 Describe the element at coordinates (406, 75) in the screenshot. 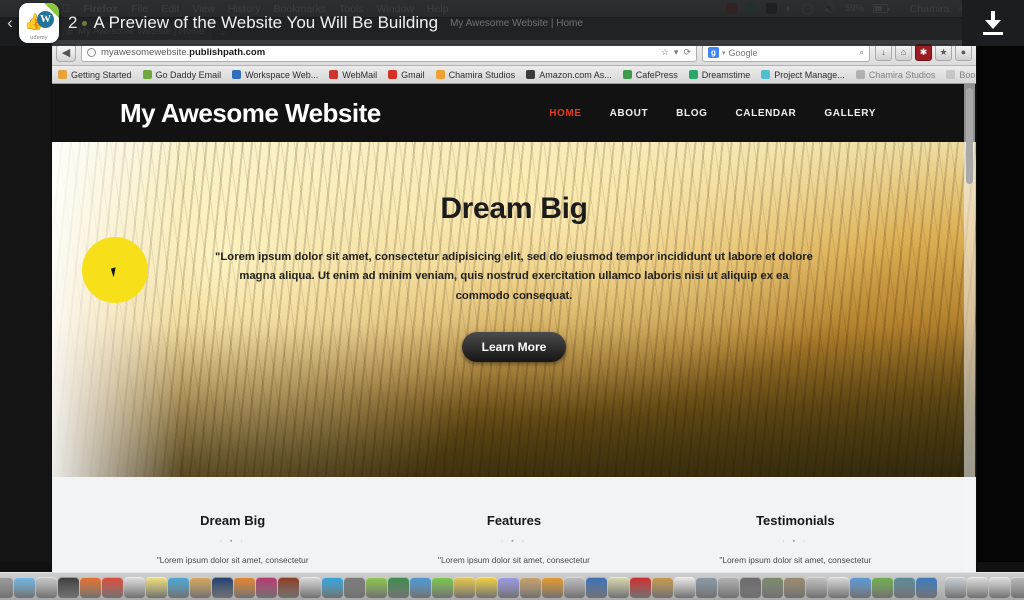

I see `bookmark-item: Gmail` at that location.